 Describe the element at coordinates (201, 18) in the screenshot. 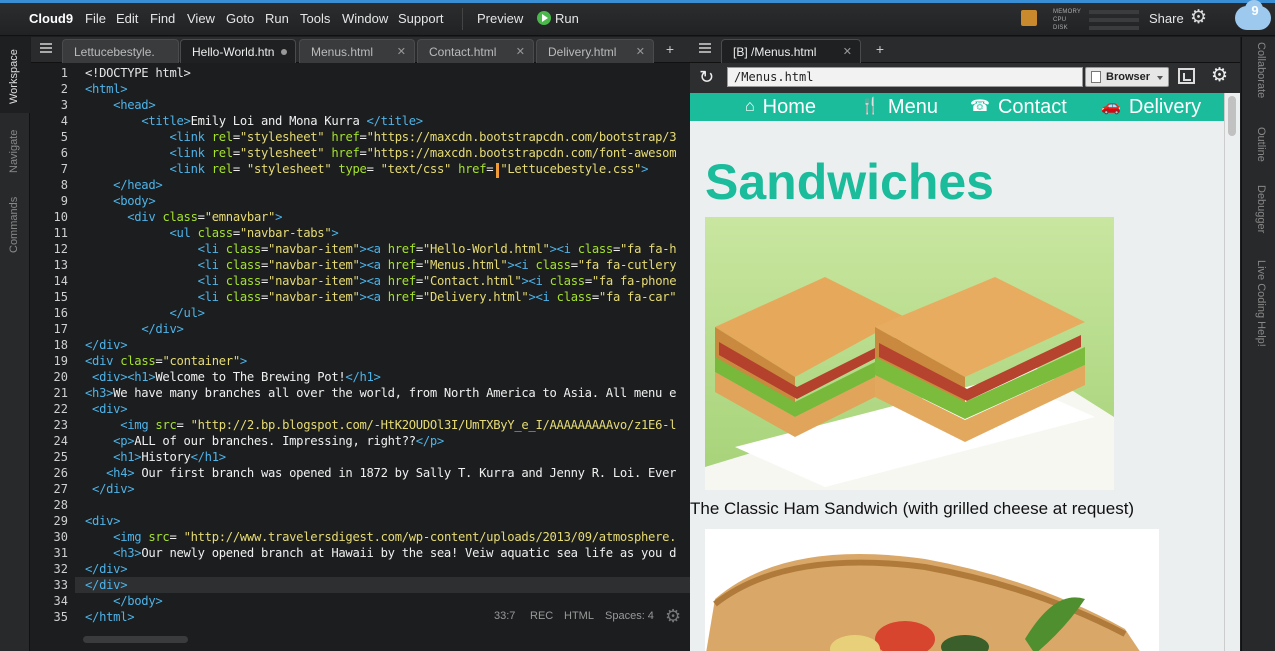

I see `menu-view: View` at that location.